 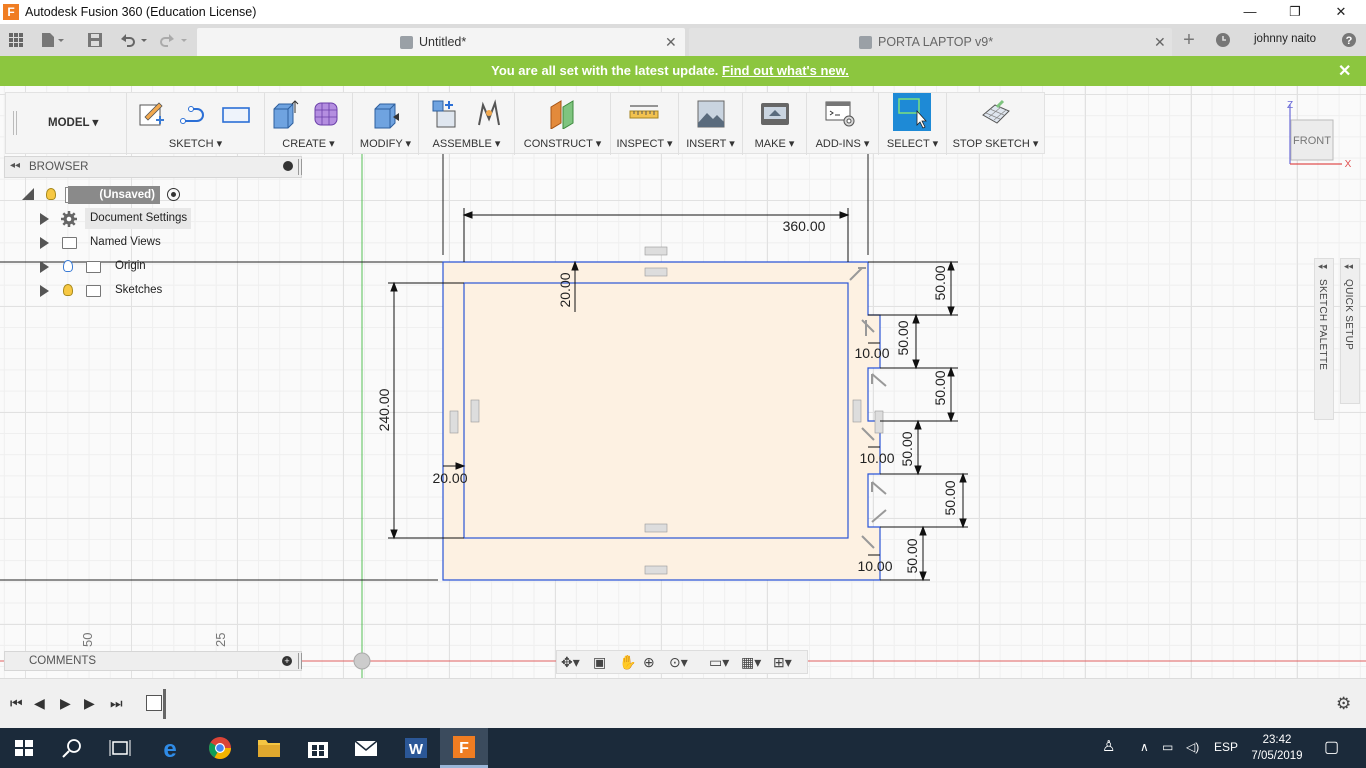 I want to click on form-icon, so click(x=326, y=114).